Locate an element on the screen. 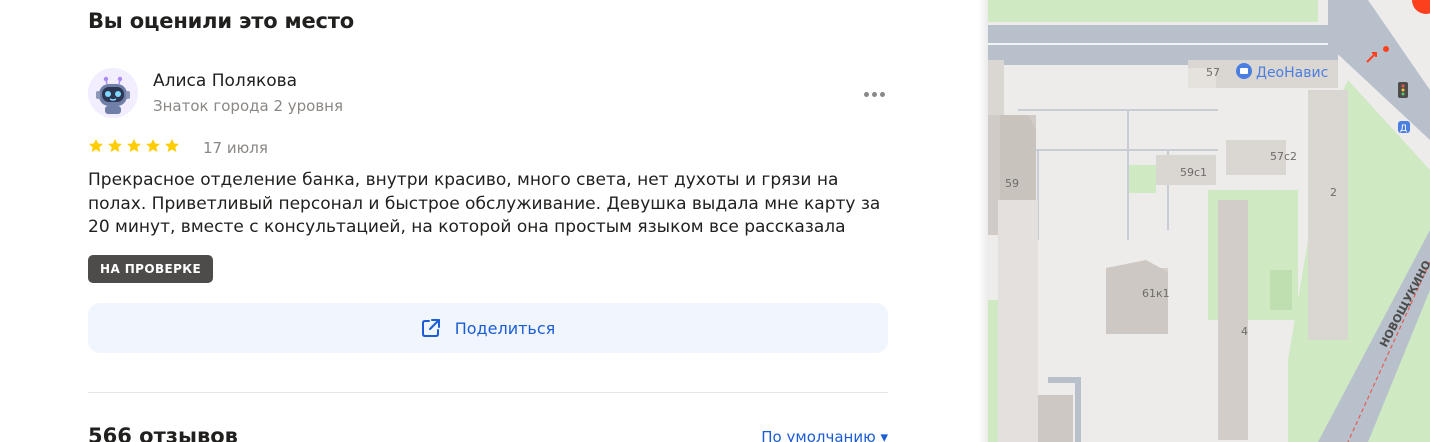 The image size is (1430, 442). map-edge-shadow is located at coordinates (983, 221).